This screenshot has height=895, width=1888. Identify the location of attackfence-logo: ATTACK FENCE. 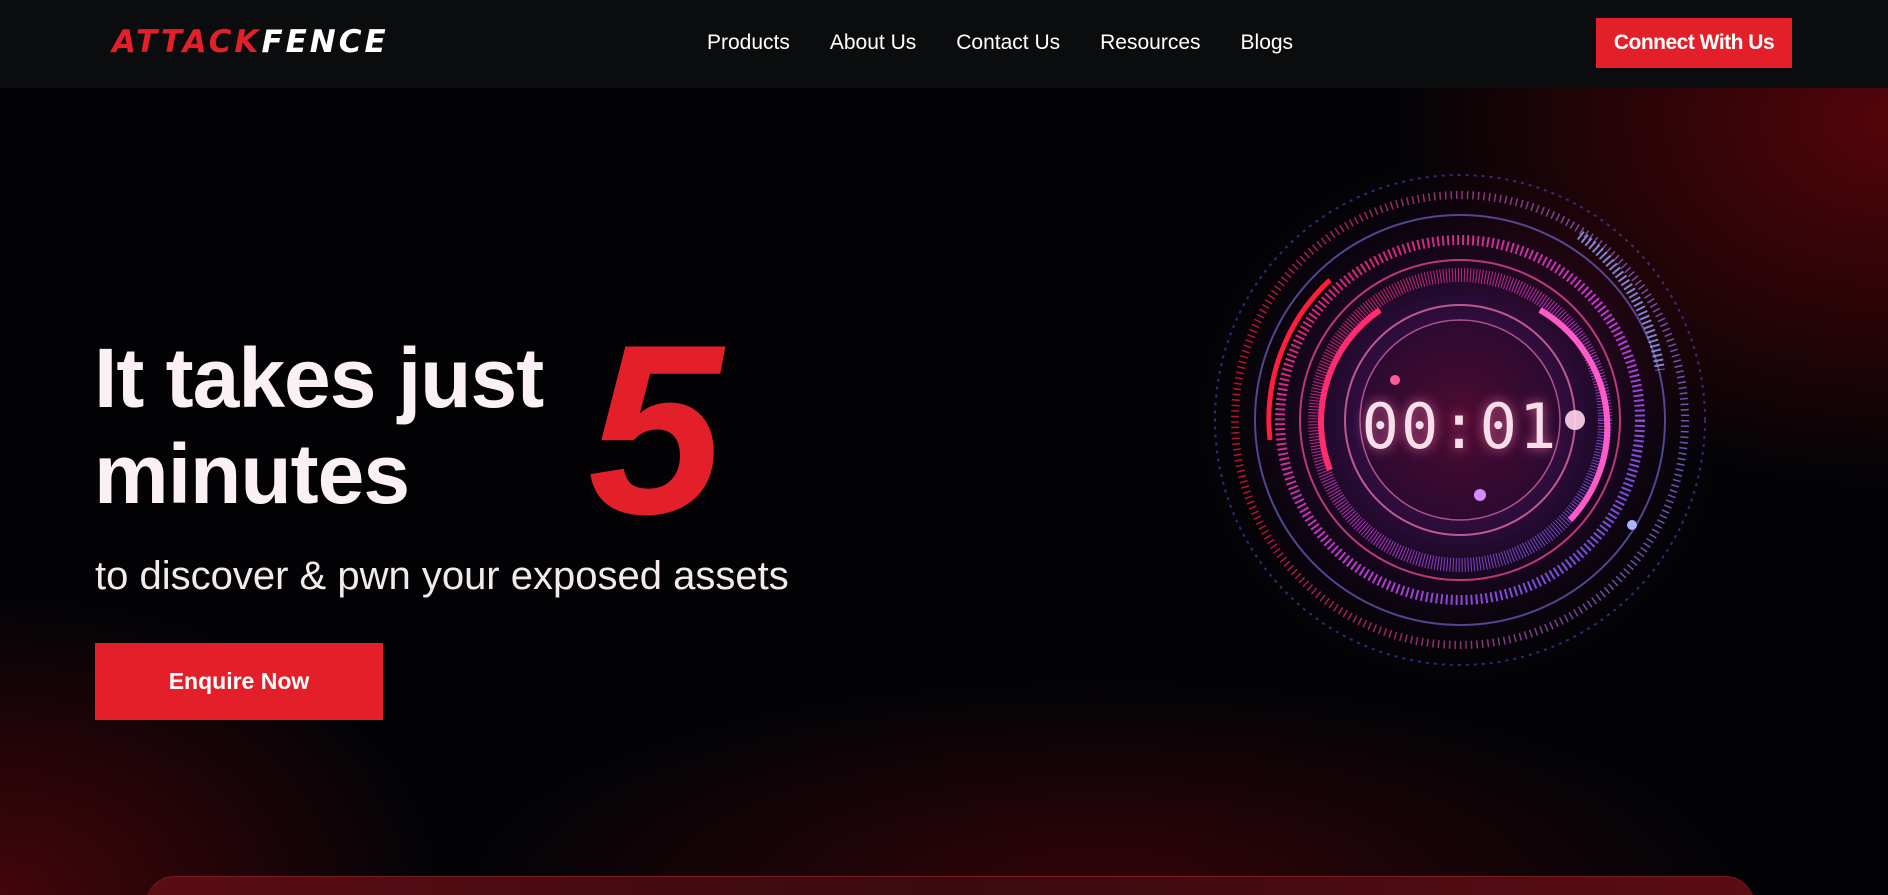
(250, 42).